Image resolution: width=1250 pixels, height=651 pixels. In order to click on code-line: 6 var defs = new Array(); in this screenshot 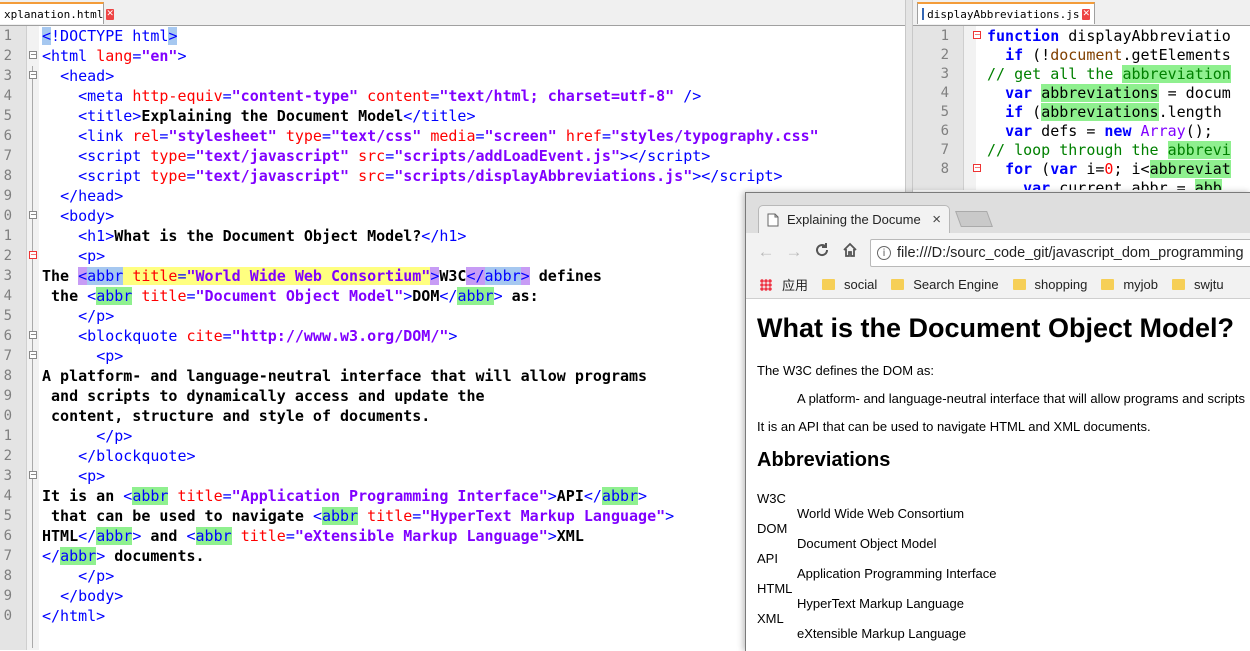, I will do `click(1076, 131)`.